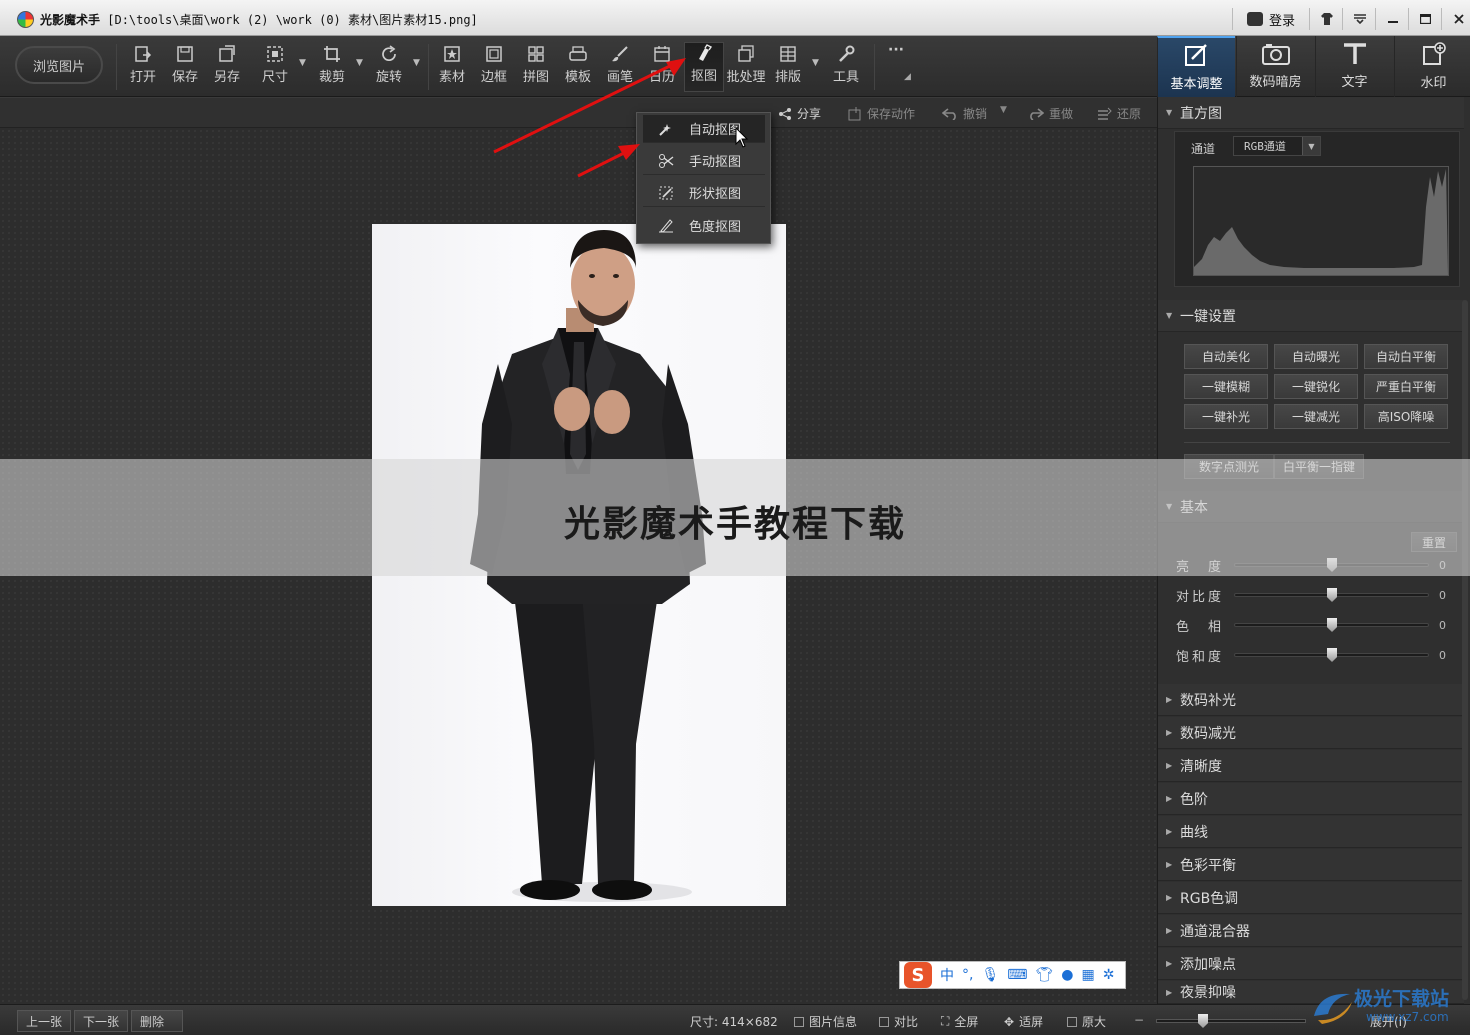 Image resolution: width=1470 pixels, height=1035 pixels. I want to click on channel-select: RGB通道 ▼, so click(1277, 146).